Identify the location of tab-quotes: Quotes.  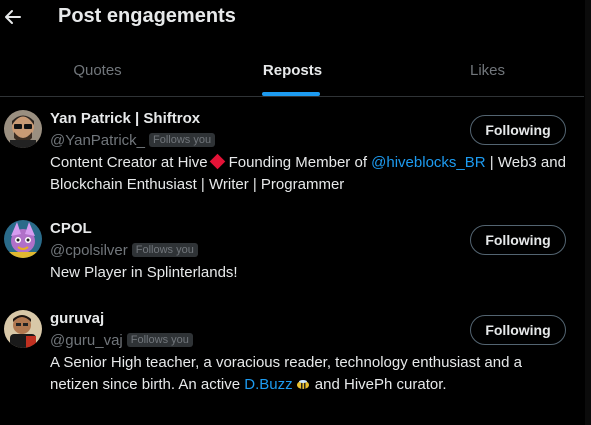
(97, 68).